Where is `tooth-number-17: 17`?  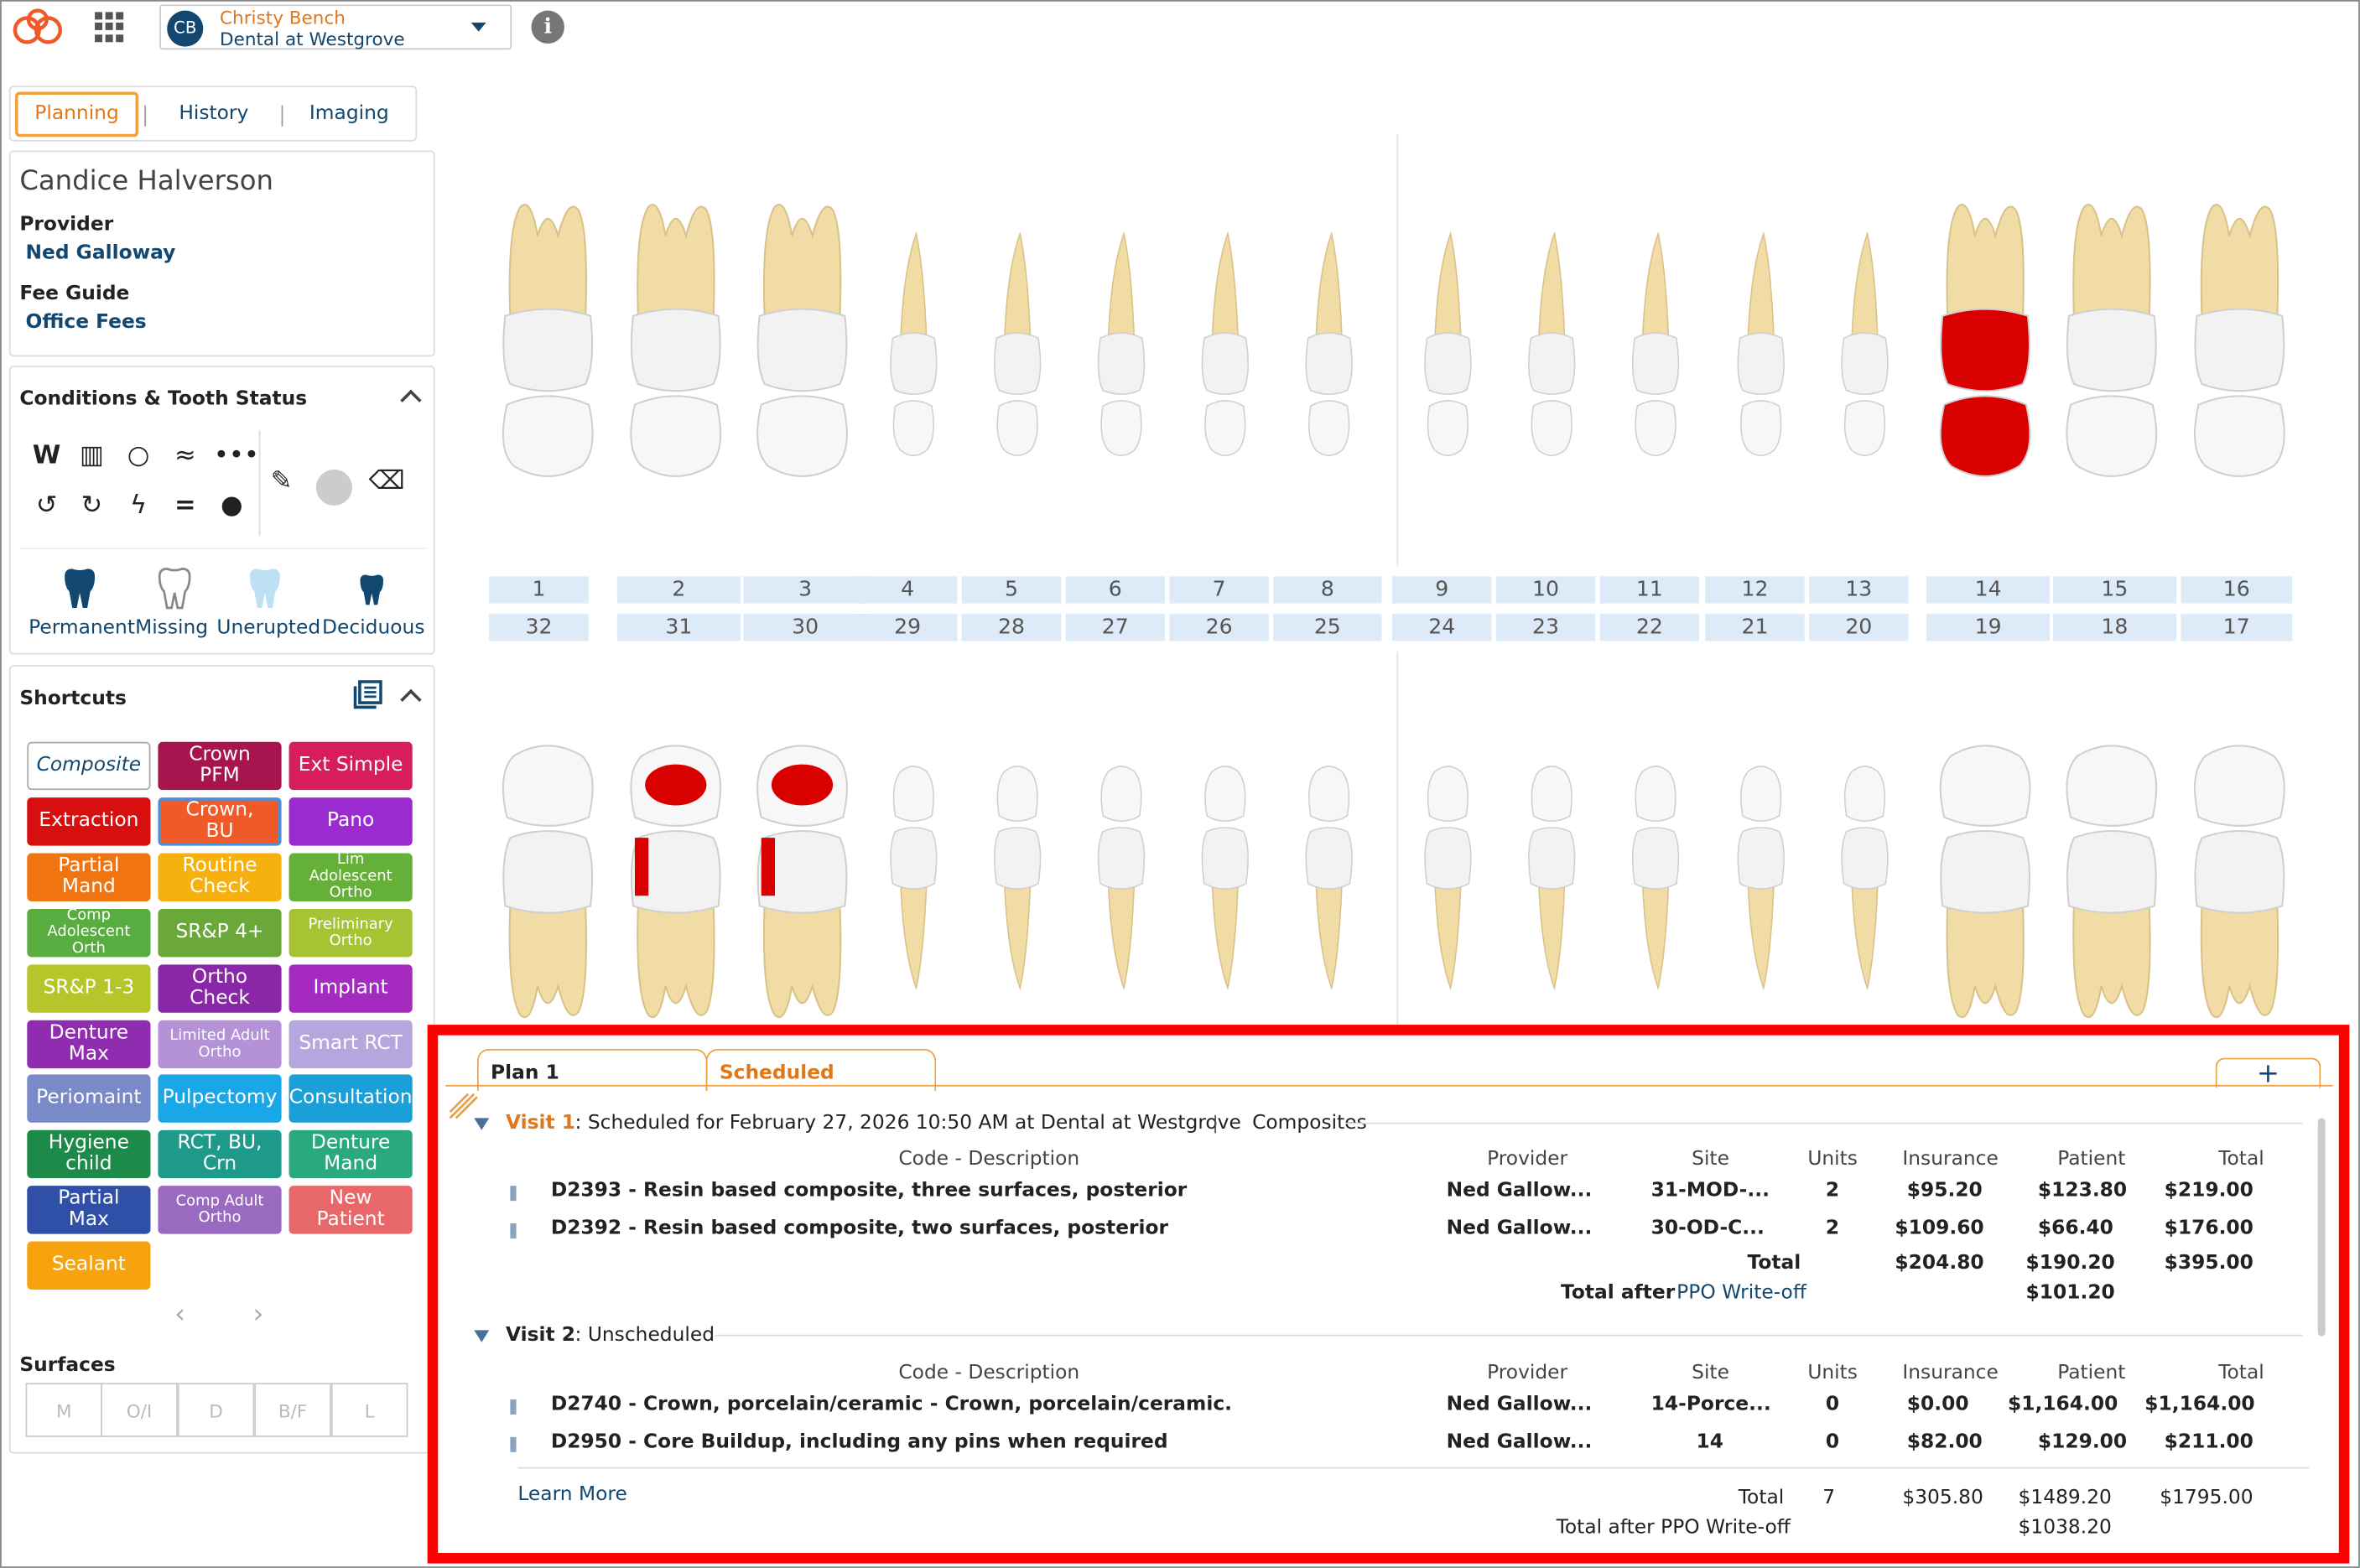
tooth-number-17: 17 is located at coordinates (2237, 627).